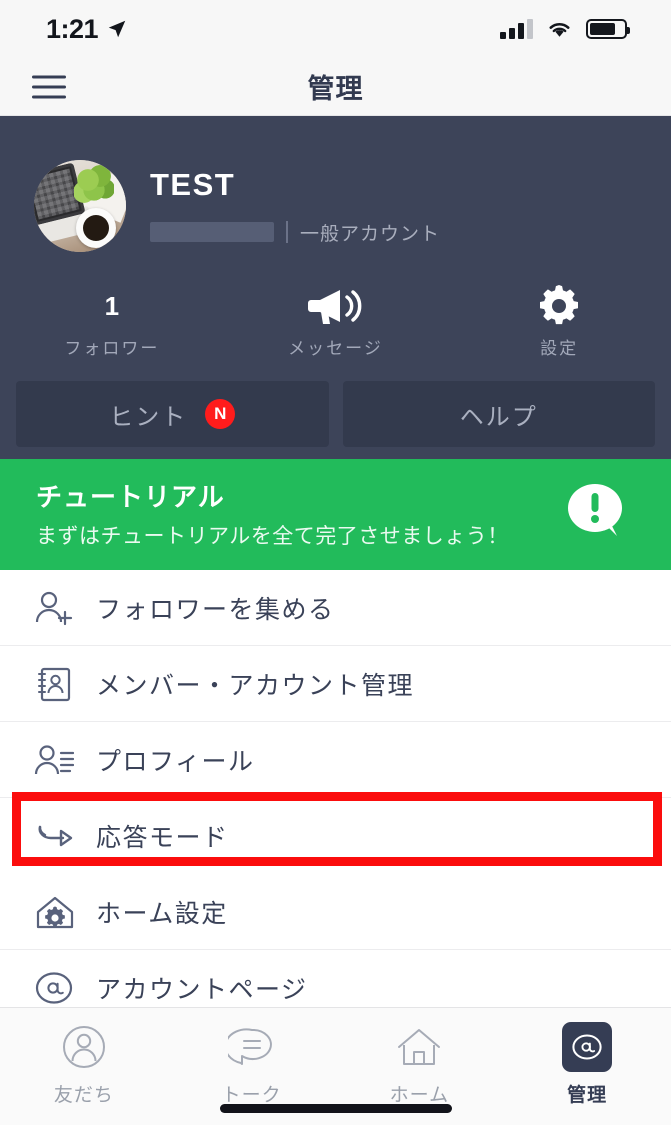 This screenshot has width=671, height=1125. Describe the element at coordinates (336, 306) in the screenshot. I see `megaphone-icon` at that location.